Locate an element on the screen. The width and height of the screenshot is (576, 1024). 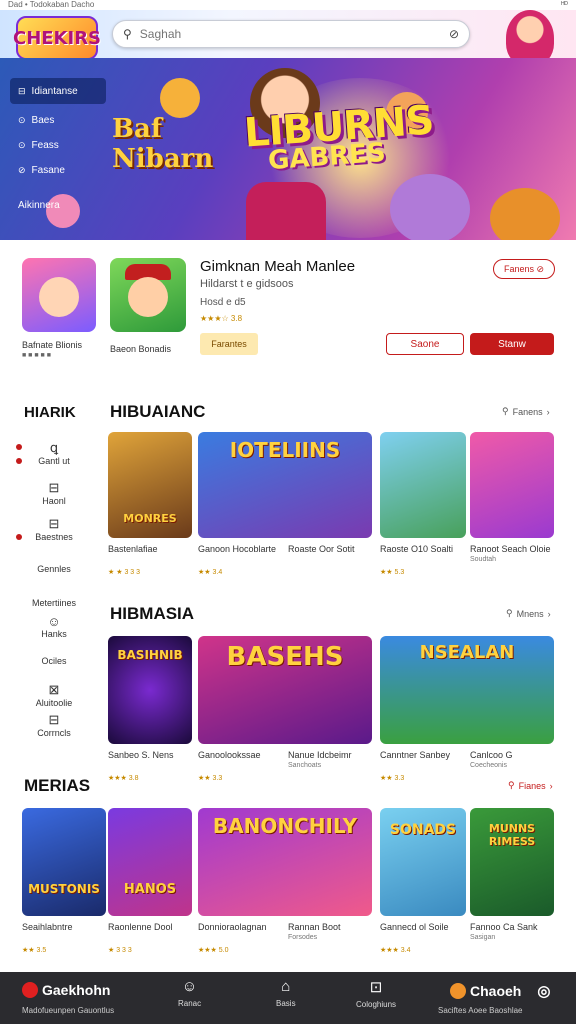
leftnav-label: Gennles is located at coordinates (54, 569).